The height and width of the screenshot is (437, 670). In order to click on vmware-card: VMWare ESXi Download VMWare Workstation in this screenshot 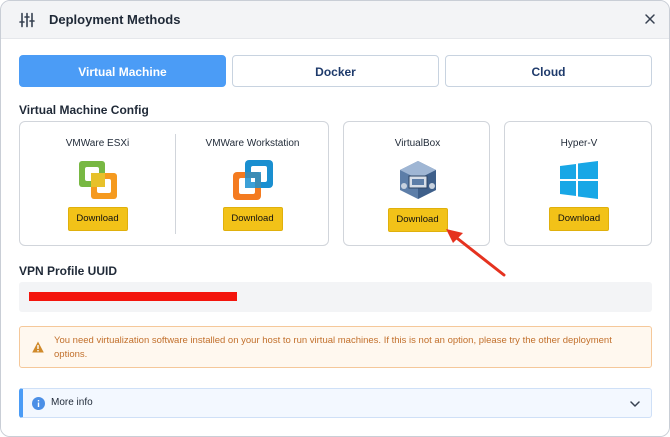, I will do `click(174, 183)`.